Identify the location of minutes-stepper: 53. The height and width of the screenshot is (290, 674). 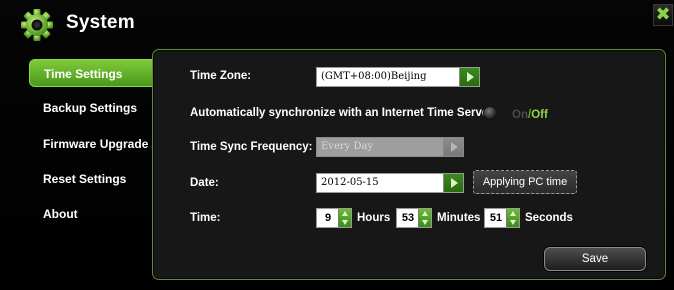
(414, 218).